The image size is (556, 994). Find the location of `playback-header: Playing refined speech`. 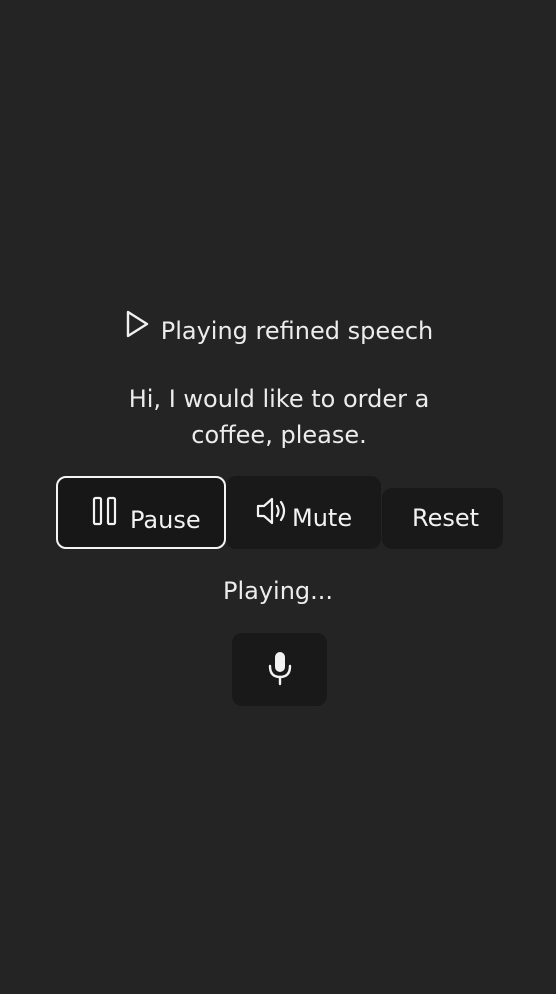

playback-header: Playing refined speech is located at coordinates (278, 330).